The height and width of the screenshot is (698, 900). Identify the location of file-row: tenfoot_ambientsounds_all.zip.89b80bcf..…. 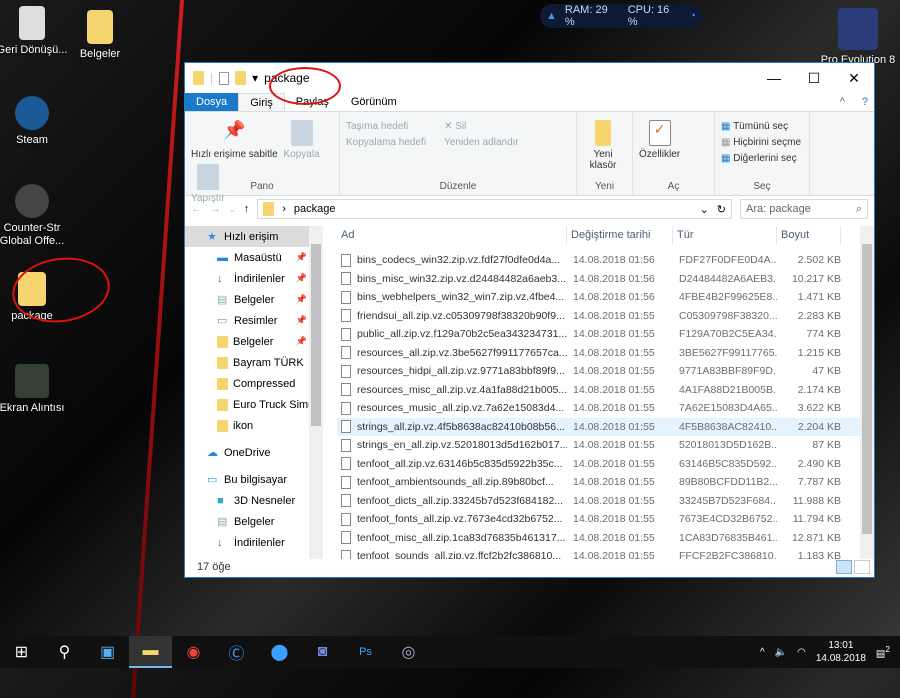
(605, 482).